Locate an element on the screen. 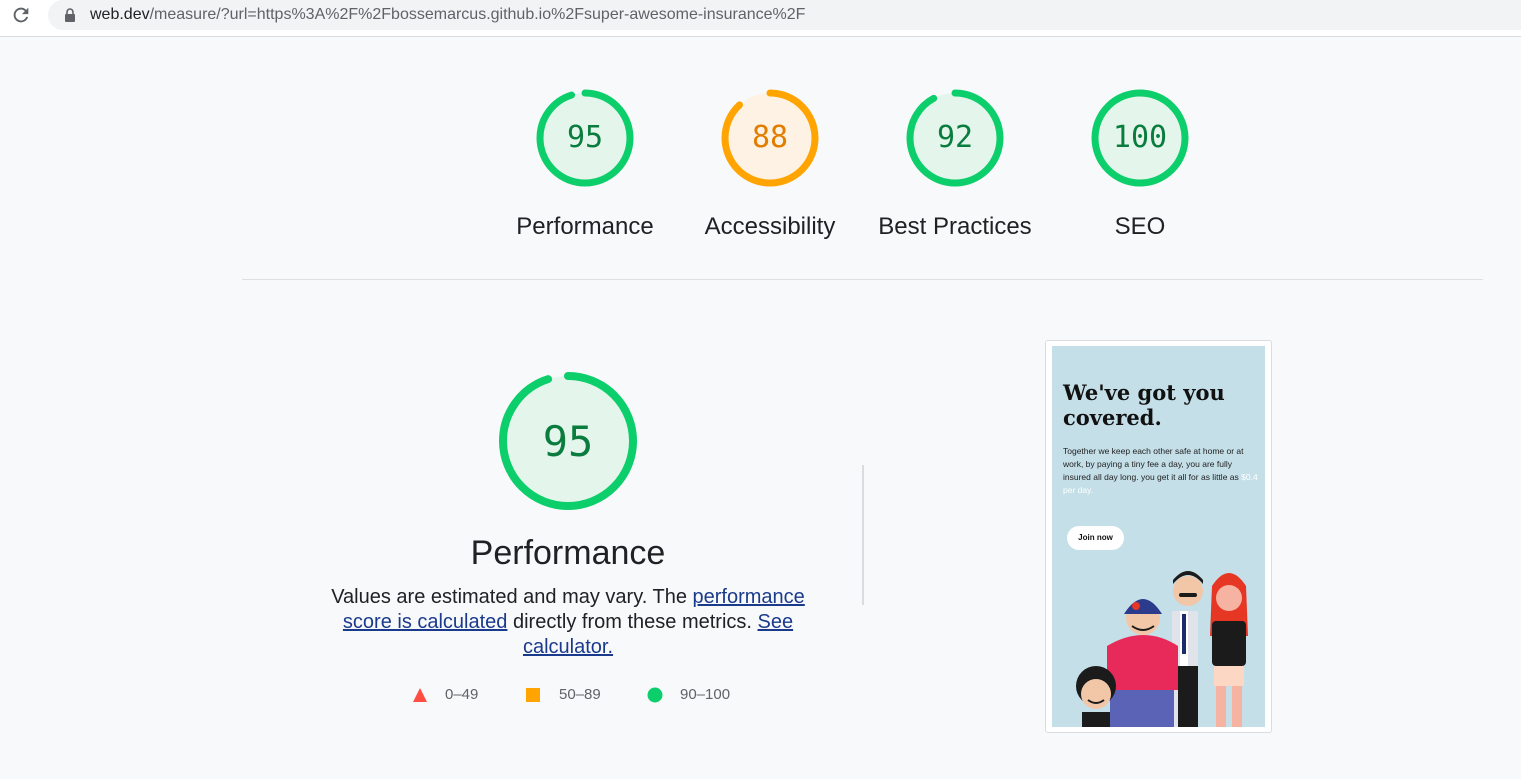 Image resolution: width=1521 pixels, height=779 pixels. gauge-performance: 95 Performance is located at coordinates (585, 163).